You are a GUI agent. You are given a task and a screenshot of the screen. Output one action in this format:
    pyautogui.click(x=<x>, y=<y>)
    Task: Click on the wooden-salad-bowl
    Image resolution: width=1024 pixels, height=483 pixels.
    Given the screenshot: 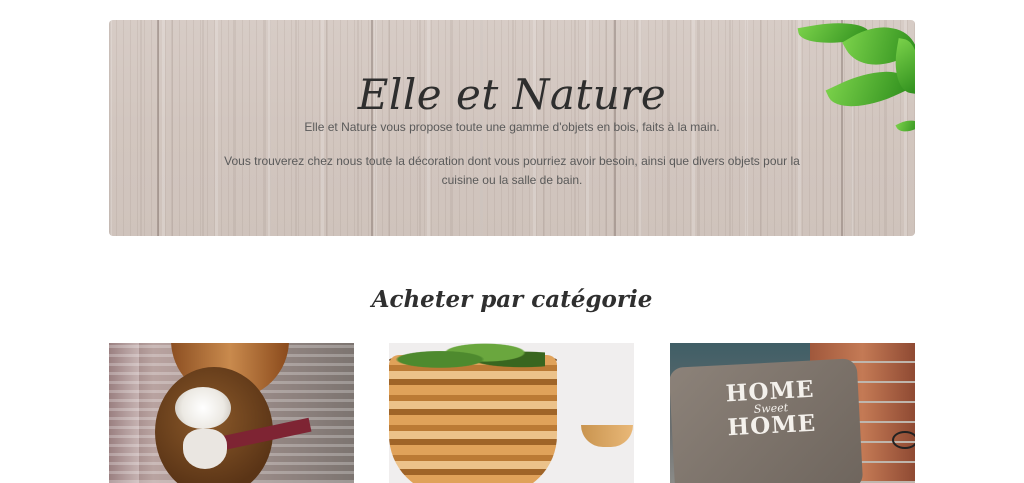 What is the action you would take?
    pyautogui.click(x=473, y=419)
    